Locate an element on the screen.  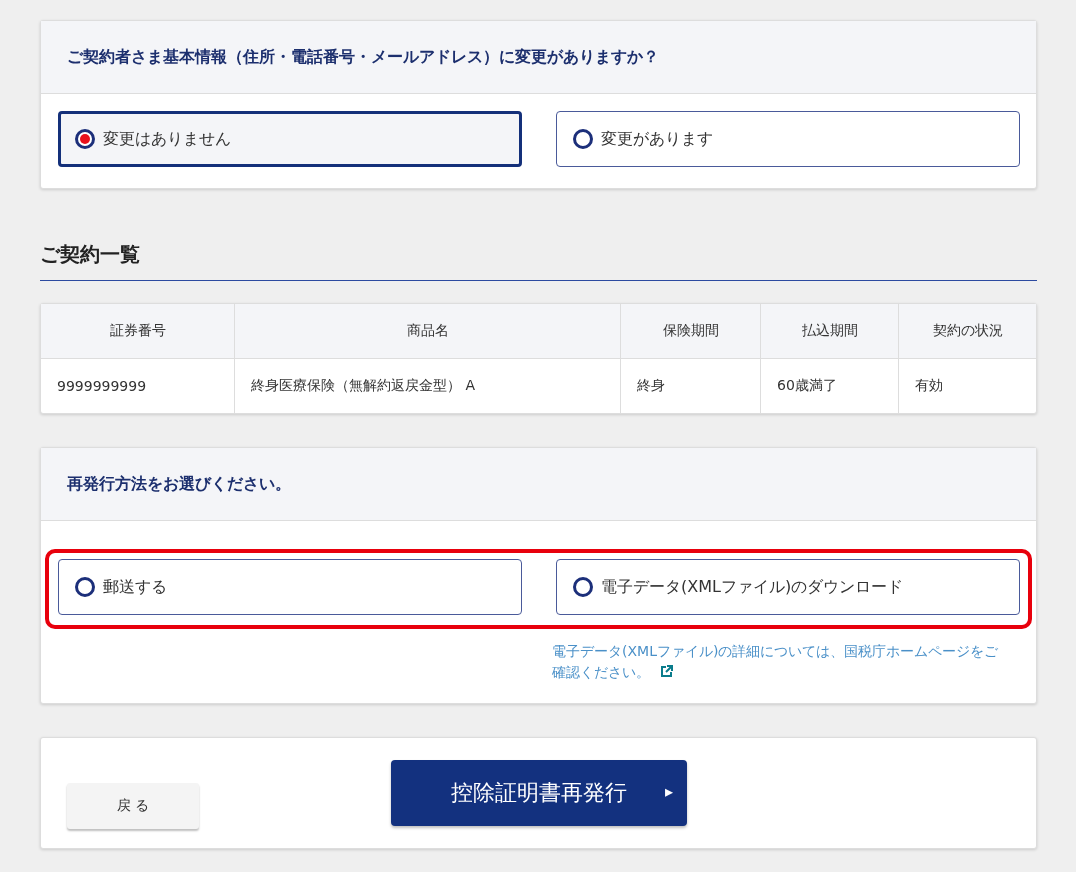
table-cell: 9999999999 is located at coordinates (138, 386).